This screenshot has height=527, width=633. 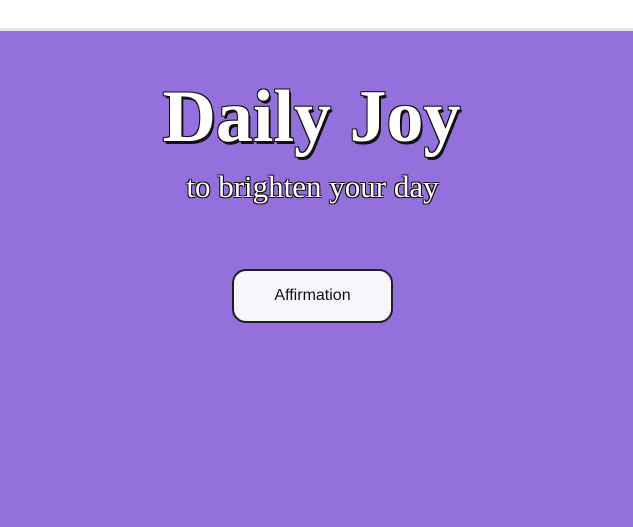 What do you see at coordinates (312, 186) in the screenshot?
I see `page-subtitle: to brighten your day` at bounding box center [312, 186].